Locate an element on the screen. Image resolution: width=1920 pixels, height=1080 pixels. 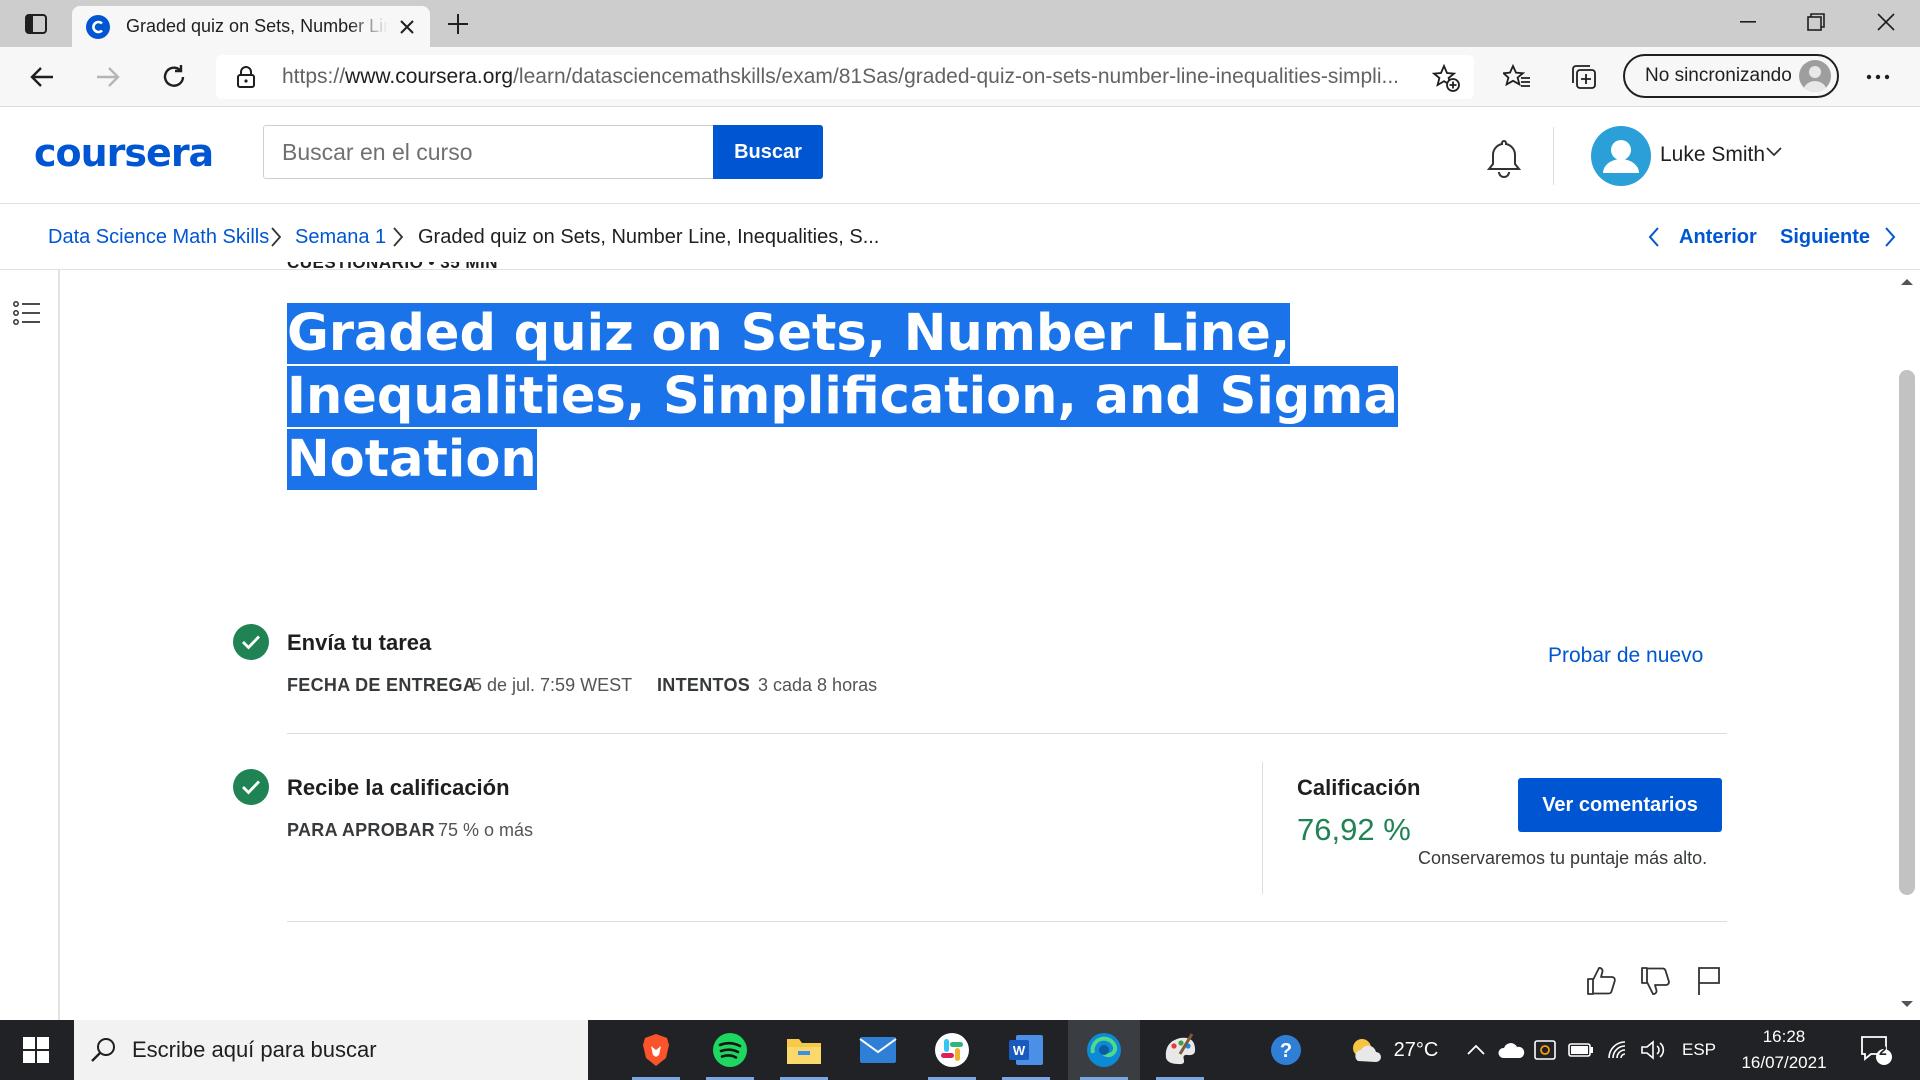
course-search-input: Buscar en el curso is located at coordinates (488, 152).